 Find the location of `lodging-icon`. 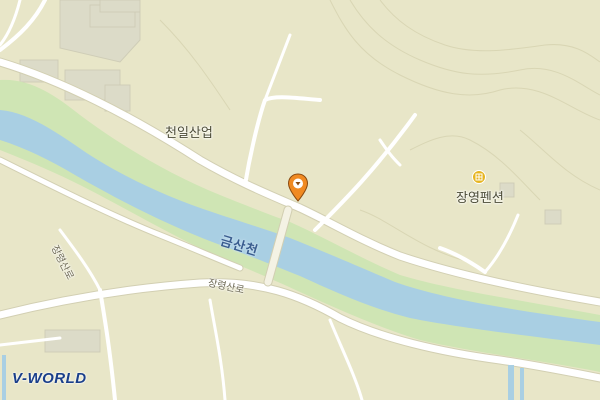

lodging-icon is located at coordinates (479, 177).